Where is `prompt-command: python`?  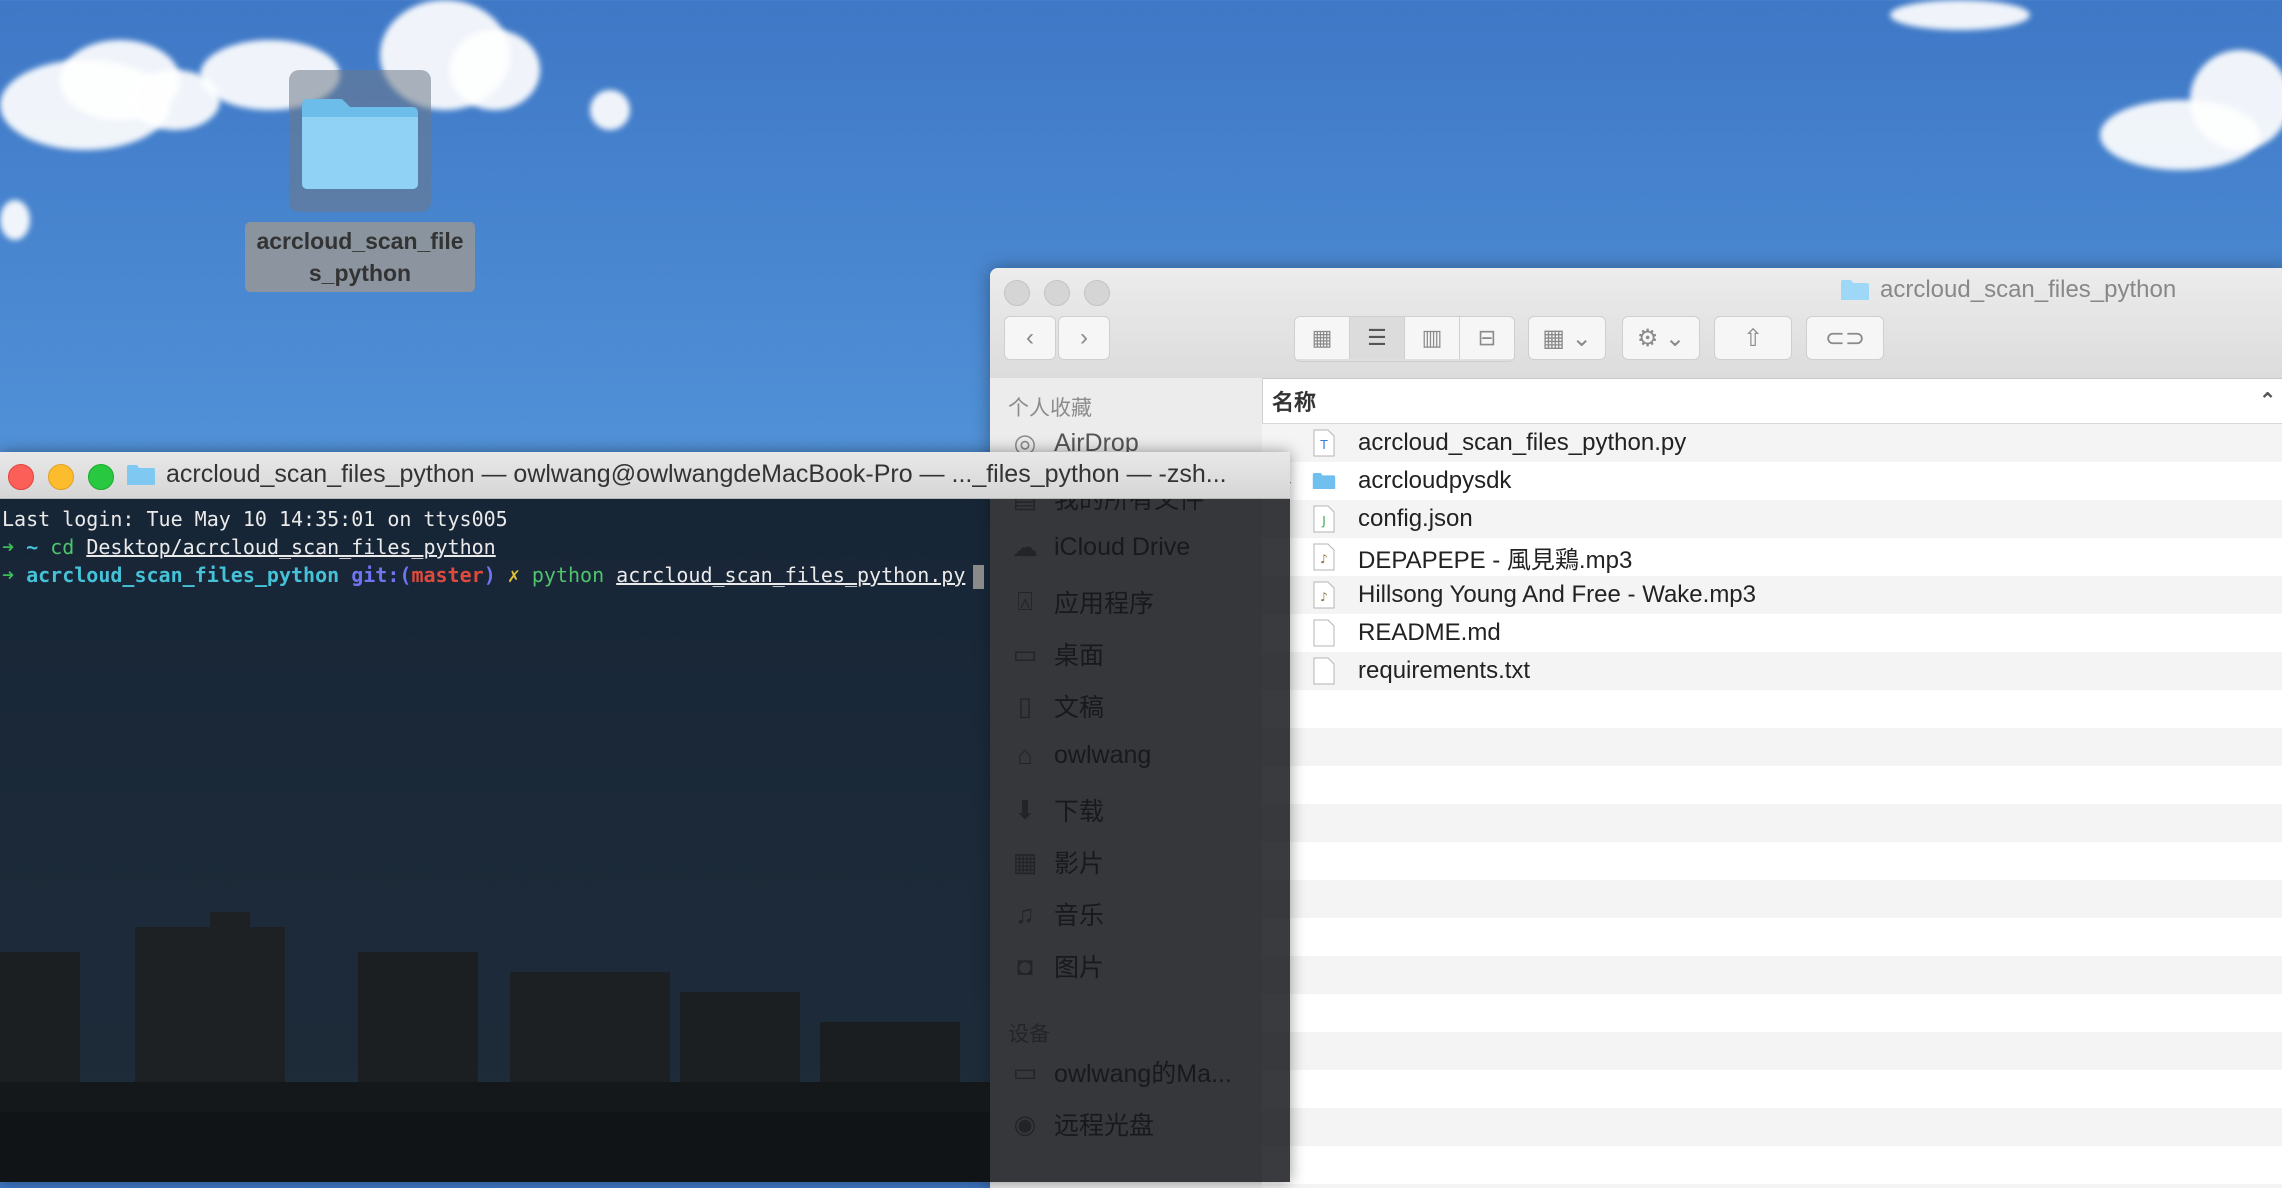
prompt-command: python is located at coordinates (568, 575).